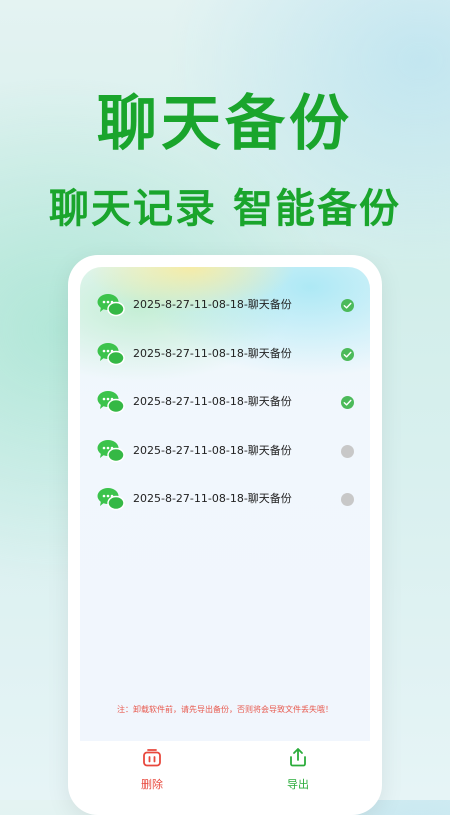  Describe the element at coordinates (298, 757) in the screenshot. I see `share-upload-icon` at that location.